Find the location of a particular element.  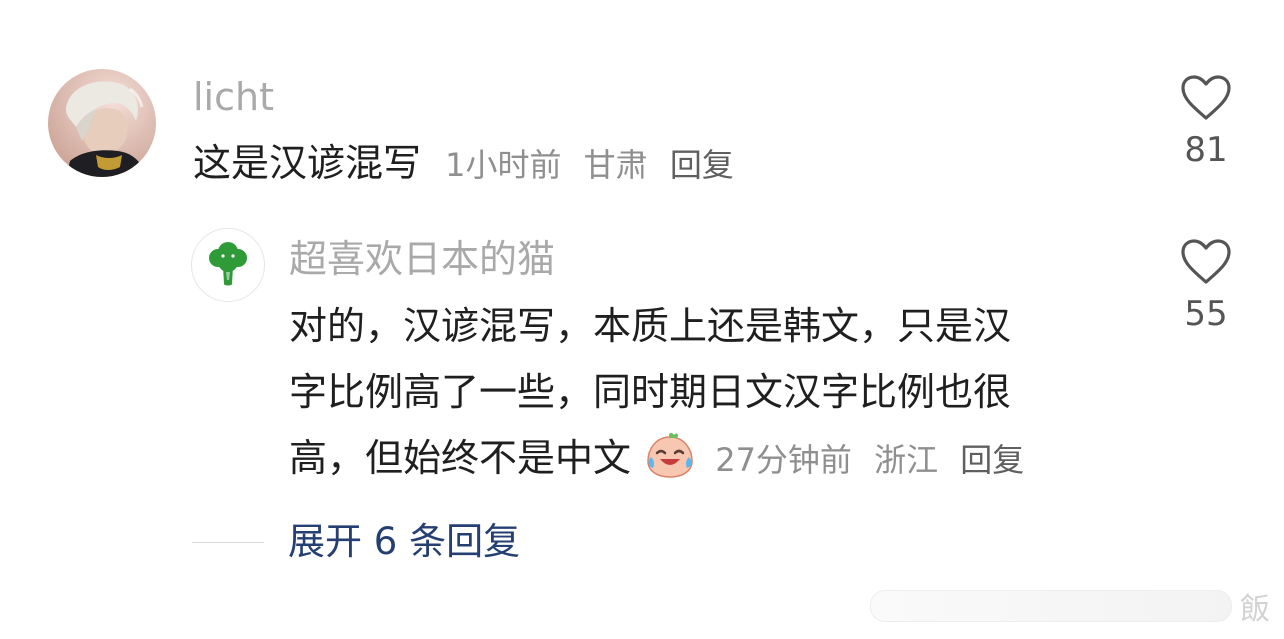

reply-button: 回复 is located at coordinates (702, 165).